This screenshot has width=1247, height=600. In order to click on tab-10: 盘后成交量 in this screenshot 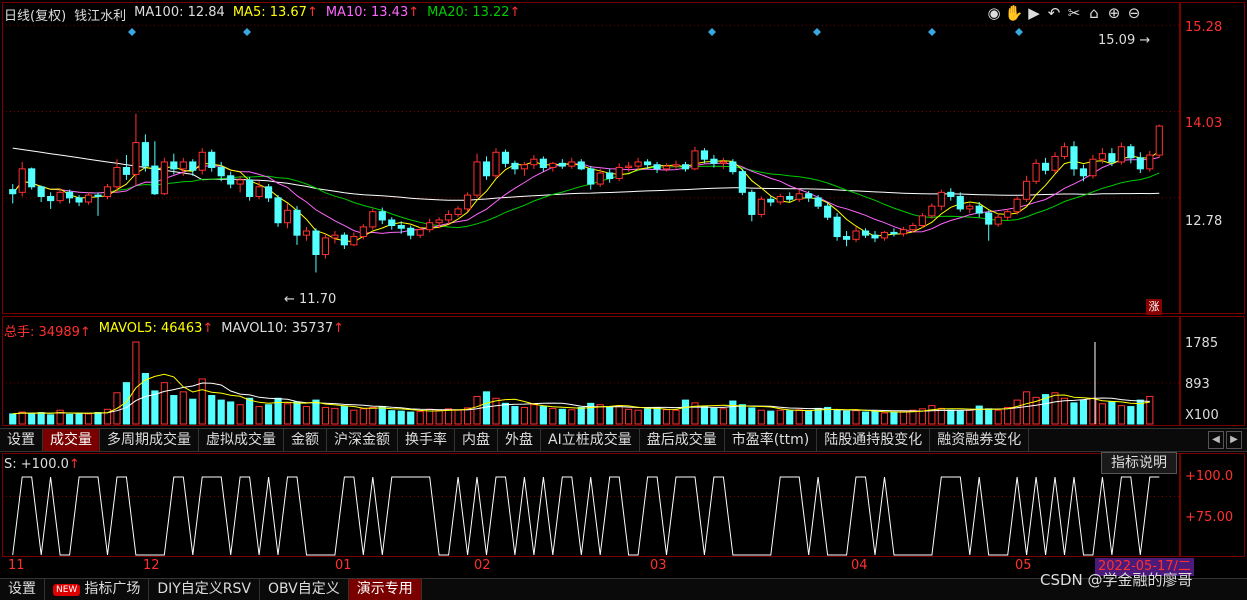, I will do `click(682, 440)`.